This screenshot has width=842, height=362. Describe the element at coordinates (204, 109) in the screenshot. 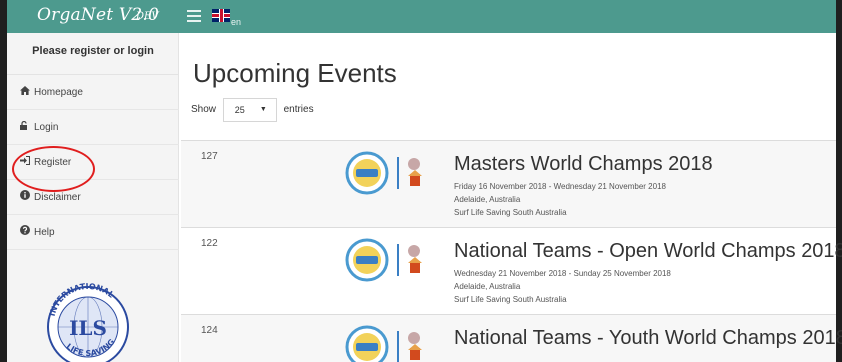

I see `show-label: Show` at that location.